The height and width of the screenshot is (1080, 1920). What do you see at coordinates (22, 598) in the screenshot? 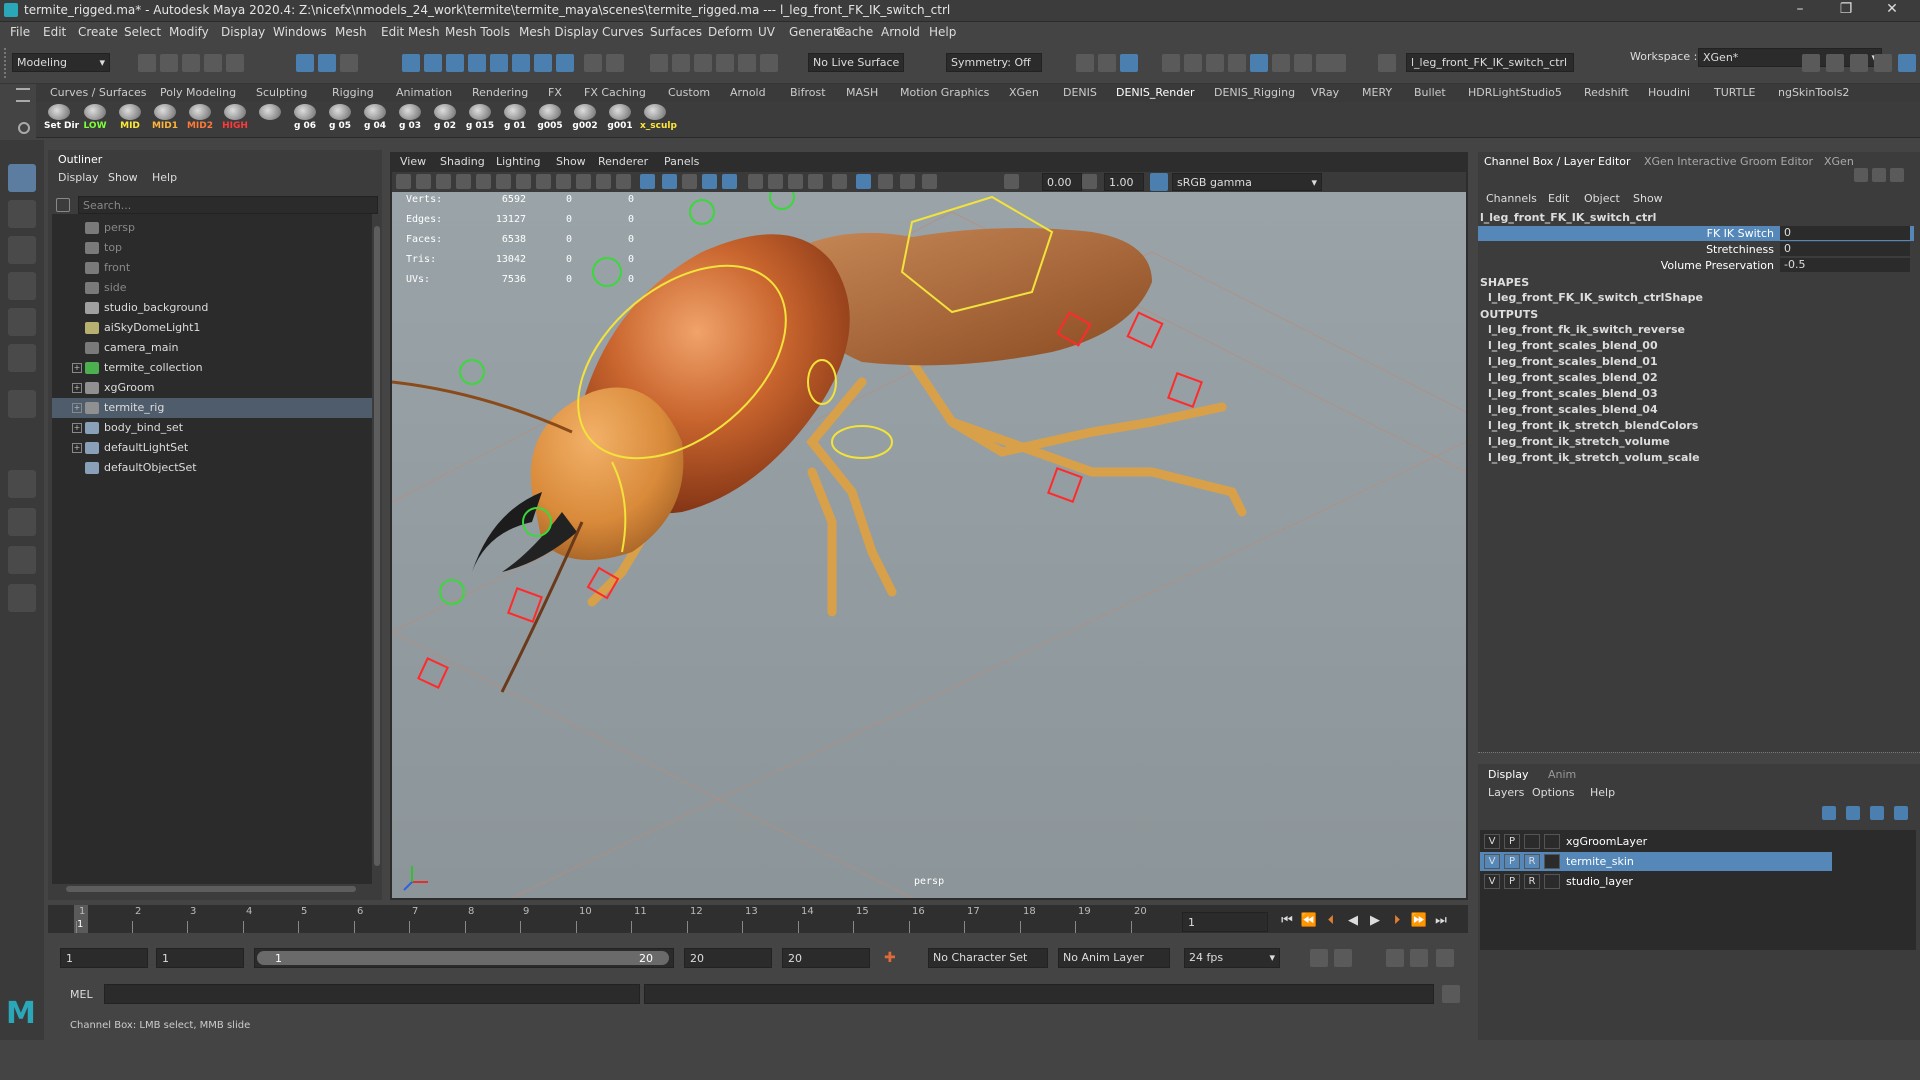
I see `outliner-layout-icon` at bounding box center [22, 598].